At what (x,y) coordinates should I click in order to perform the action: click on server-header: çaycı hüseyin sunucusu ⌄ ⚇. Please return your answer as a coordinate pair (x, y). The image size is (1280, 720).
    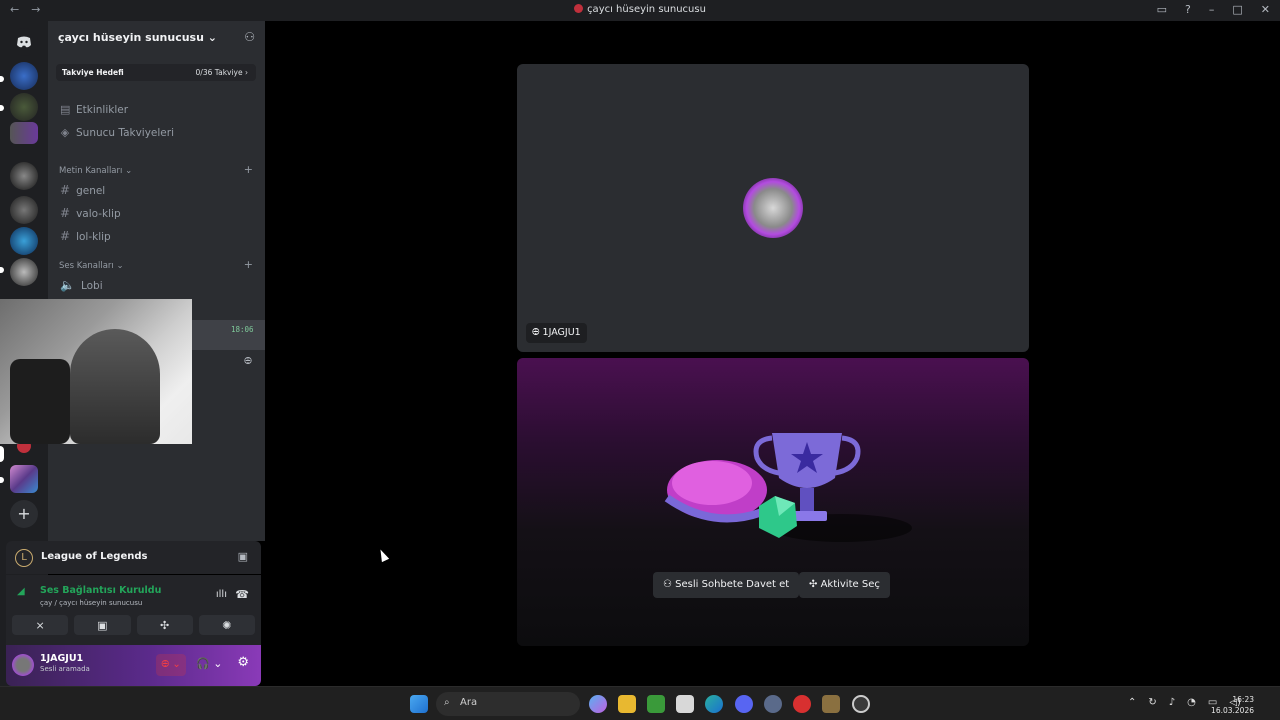
    Looking at the image, I should click on (156, 38).